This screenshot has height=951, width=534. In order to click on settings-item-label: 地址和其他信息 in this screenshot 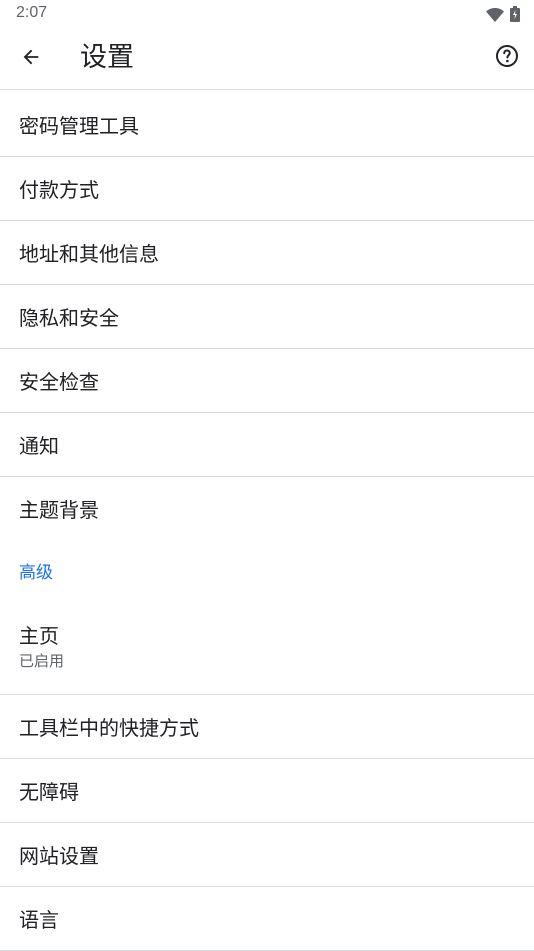, I will do `click(89, 254)`.